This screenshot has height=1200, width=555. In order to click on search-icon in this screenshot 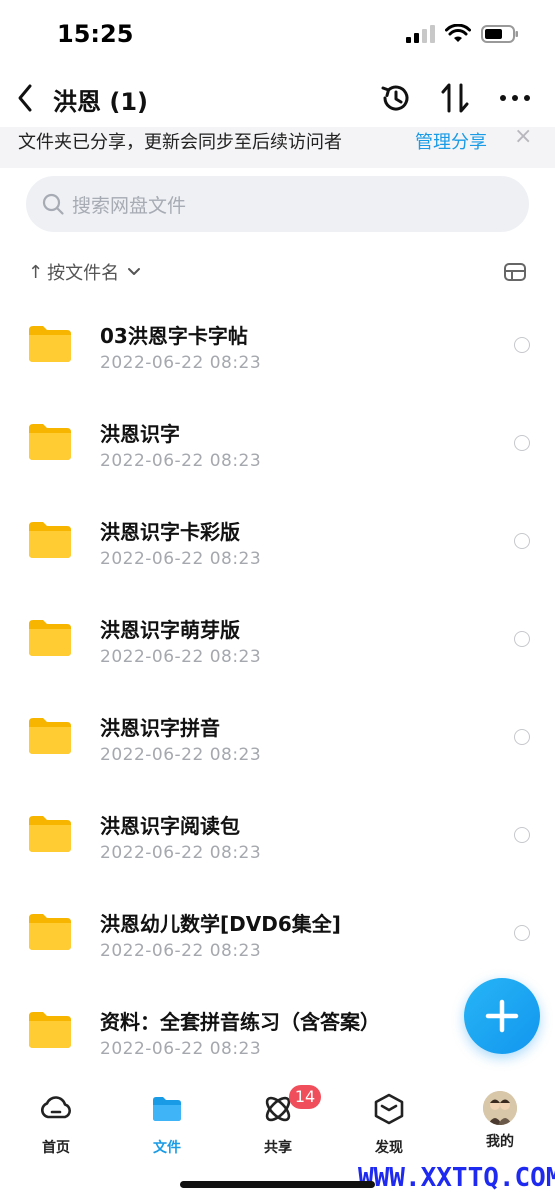, I will do `click(53, 204)`.